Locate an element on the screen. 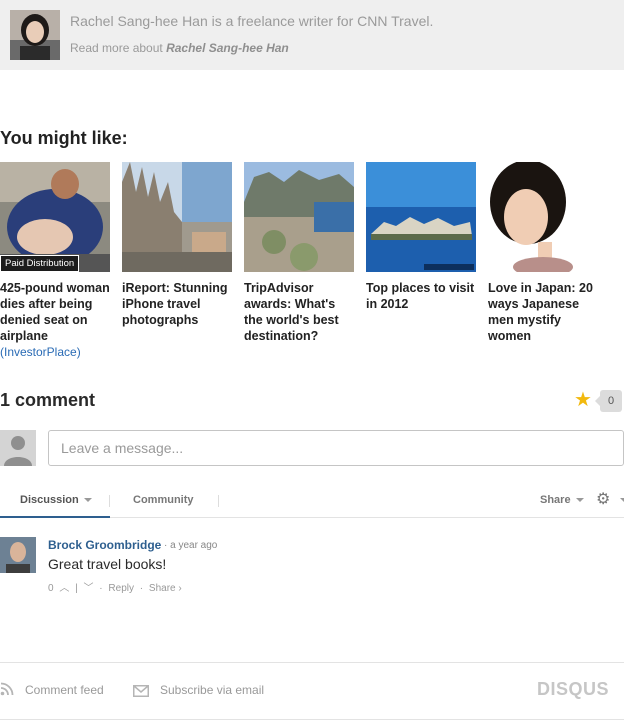  author-name: Rachel Sang-hee Han is located at coordinates (227, 48).